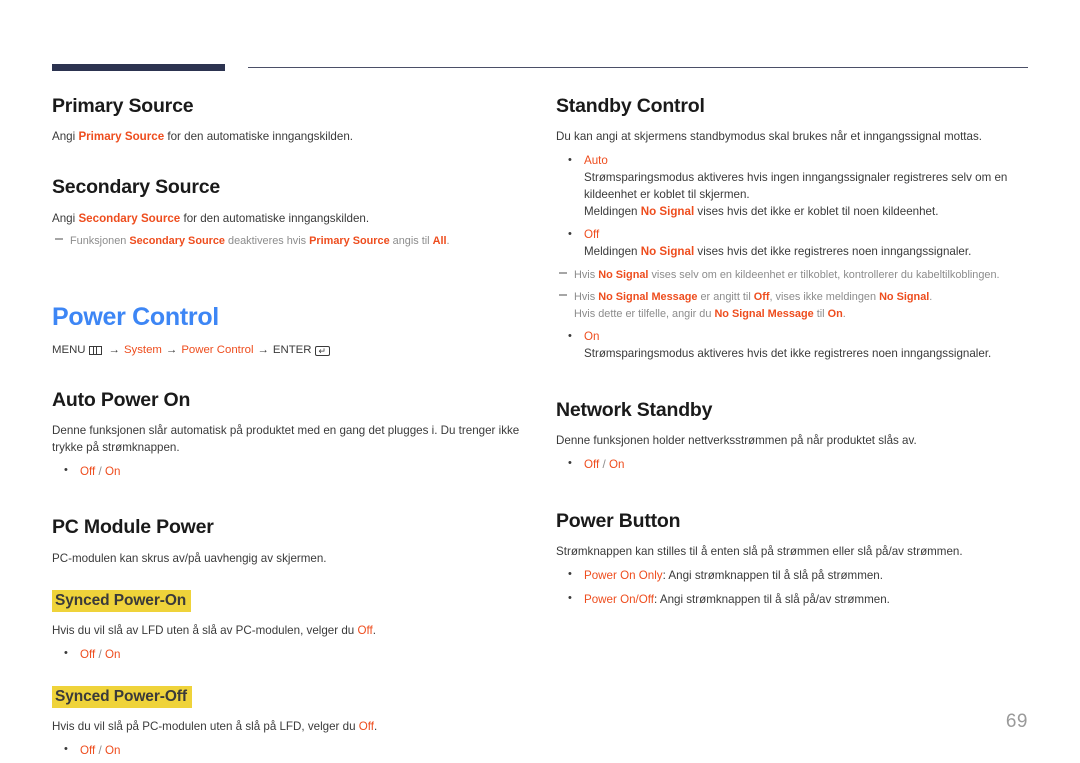 The height and width of the screenshot is (763, 1080). I want to click on options-network-standby: Off / On, so click(792, 465).